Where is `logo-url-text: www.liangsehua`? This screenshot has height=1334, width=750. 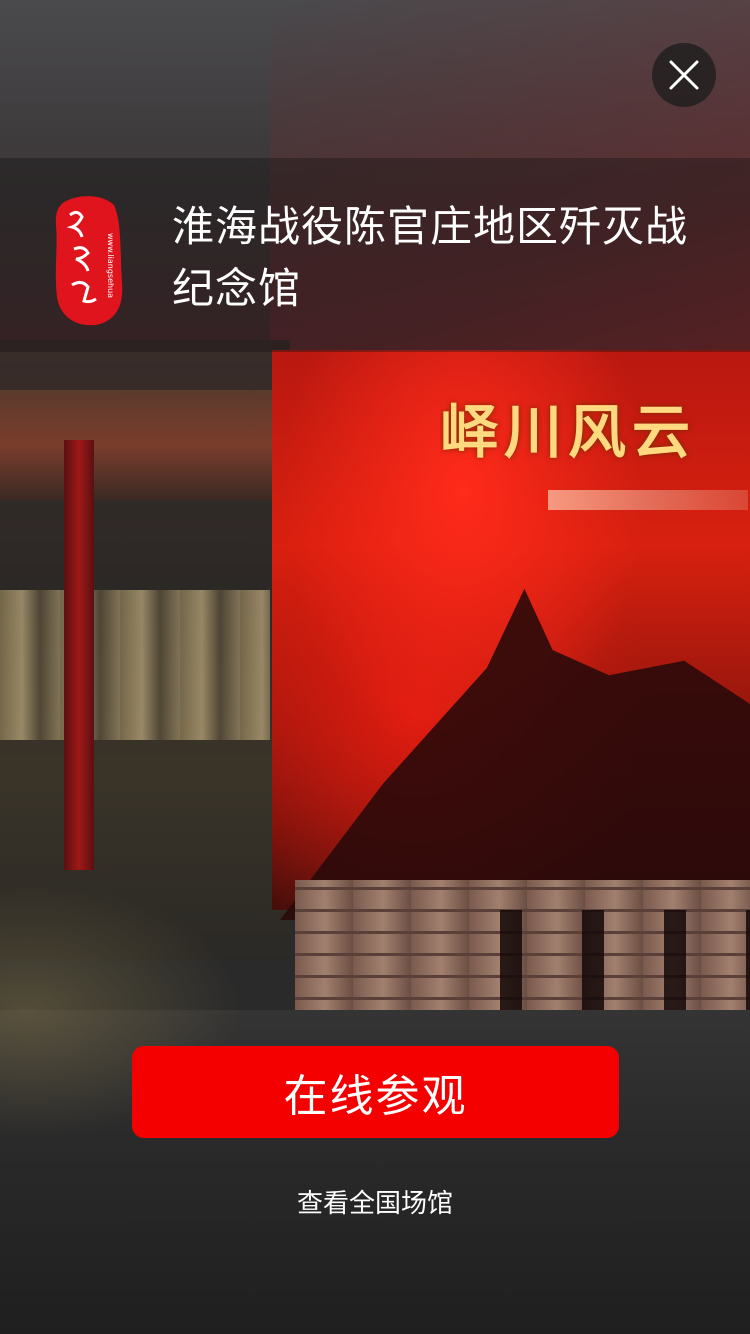 logo-url-text: www.liangsehua is located at coordinates (110, 265).